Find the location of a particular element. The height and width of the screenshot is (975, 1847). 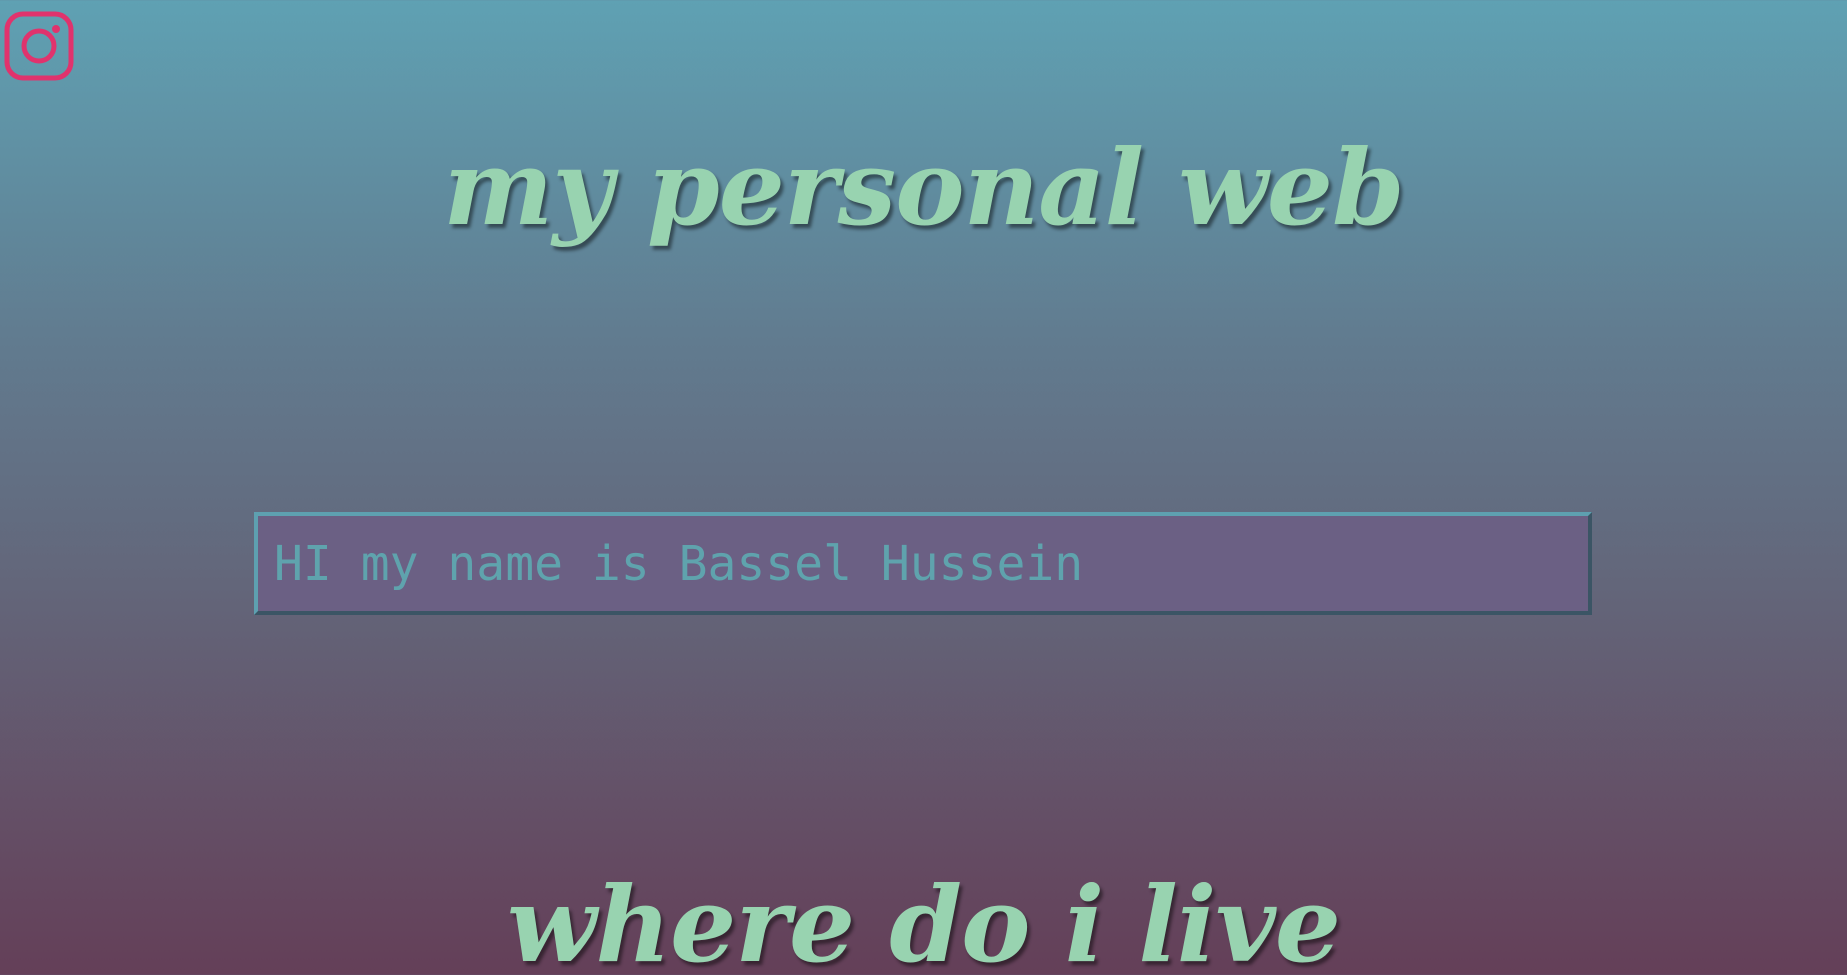

instagram-icon is located at coordinates (39, 46).